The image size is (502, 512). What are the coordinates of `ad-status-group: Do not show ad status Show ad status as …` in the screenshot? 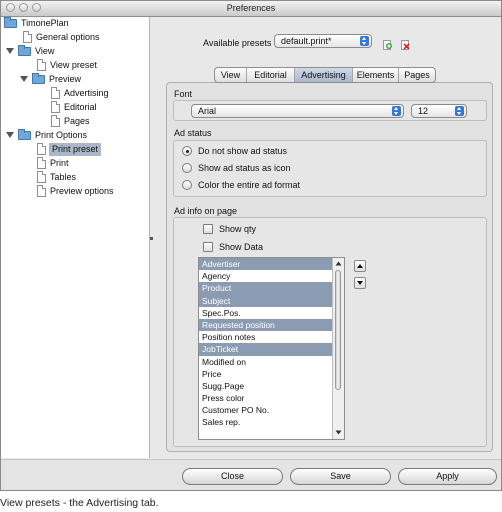 It's located at (330, 168).